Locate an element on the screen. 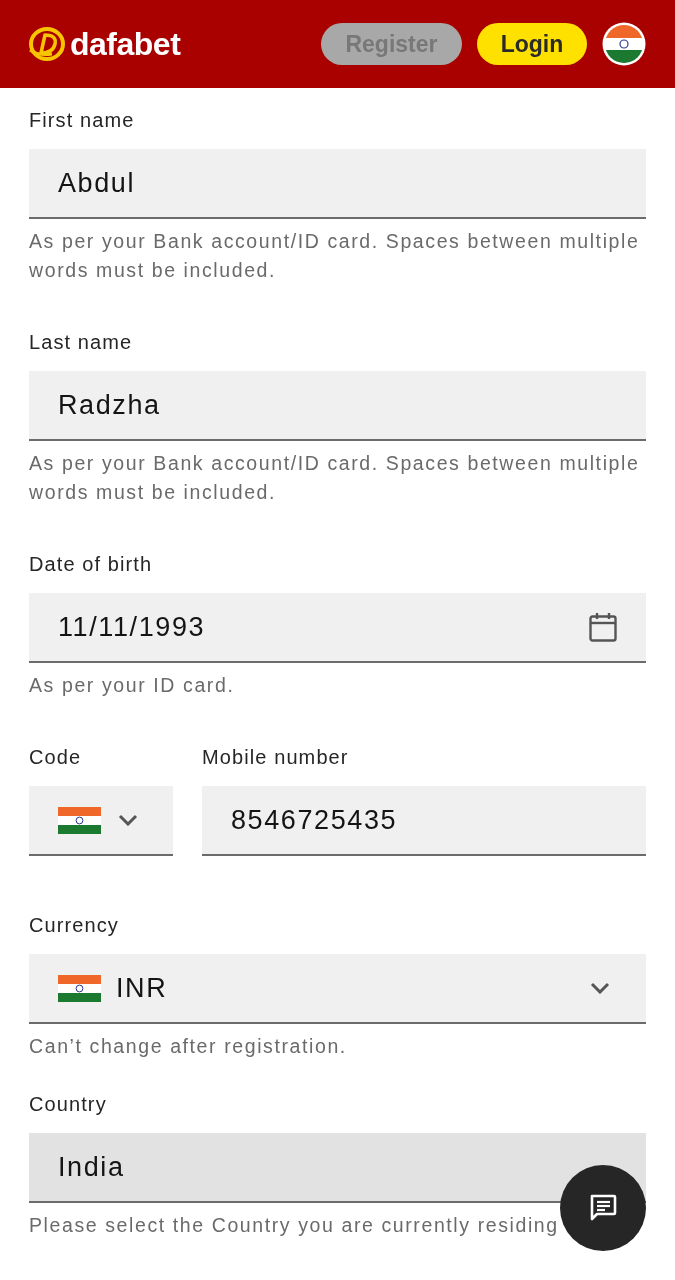 Image resolution: width=675 pixels, height=1280 pixels. help-text: Can’t change after registration. is located at coordinates (188, 1046).